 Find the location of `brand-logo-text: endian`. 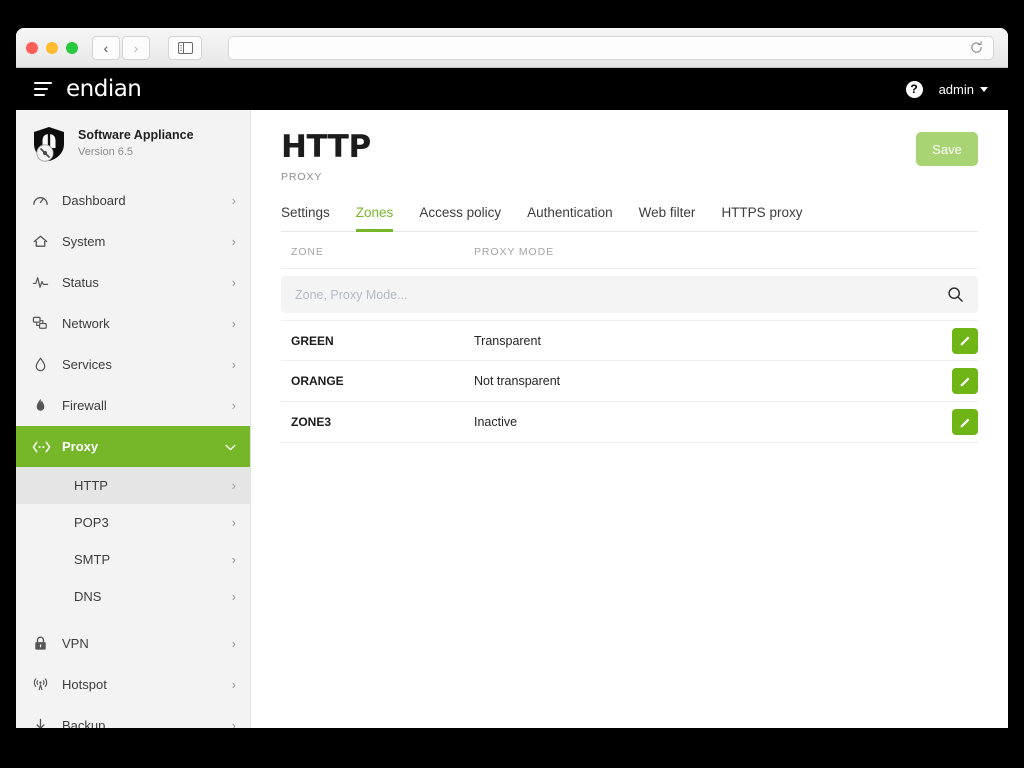

brand-logo-text: endian is located at coordinates (104, 89).